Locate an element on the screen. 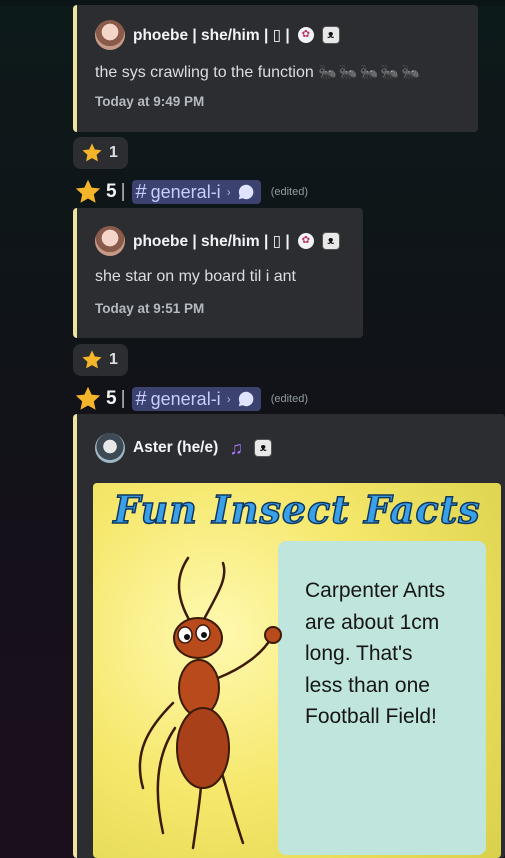 The height and width of the screenshot is (858, 505). timestamp: Today at 9:51 PM is located at coordinates (150, 308).